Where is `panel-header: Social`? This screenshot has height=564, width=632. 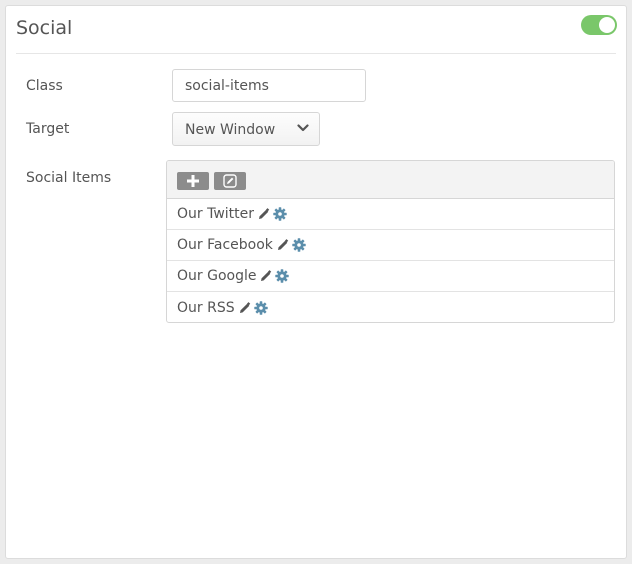 panel-header: Social is located at coordinates (316, 30).